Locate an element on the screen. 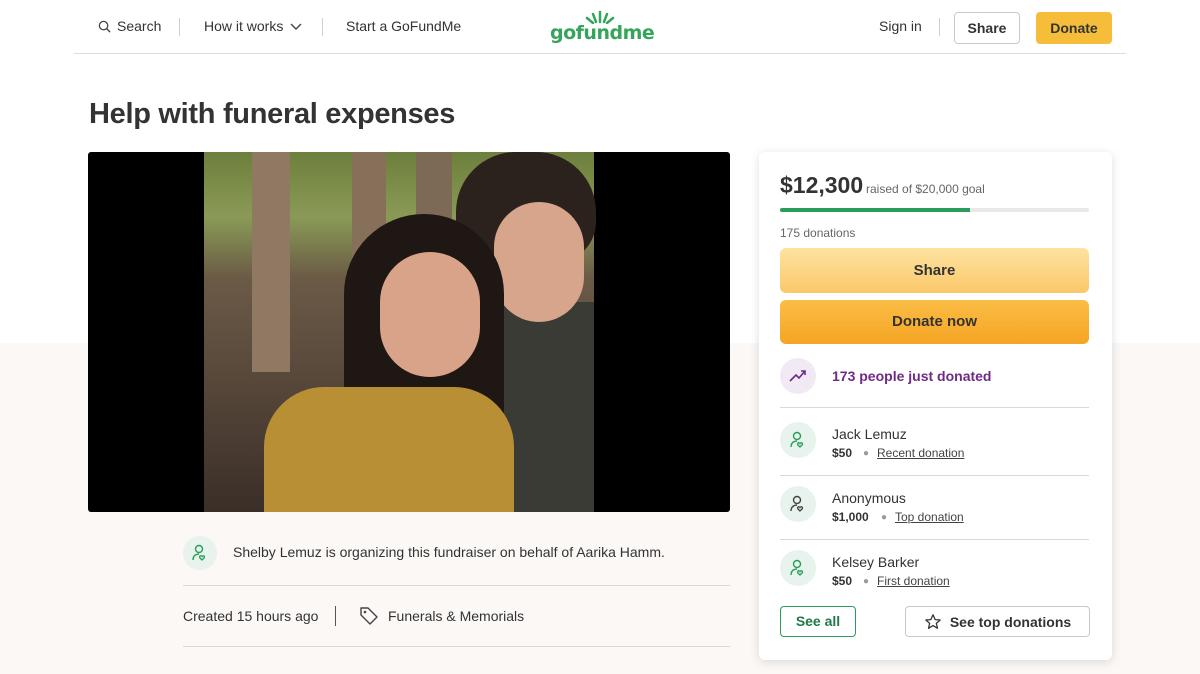 The image size is (1200, 674). donations-count: 175 donations is located at coordinates (818, 233).